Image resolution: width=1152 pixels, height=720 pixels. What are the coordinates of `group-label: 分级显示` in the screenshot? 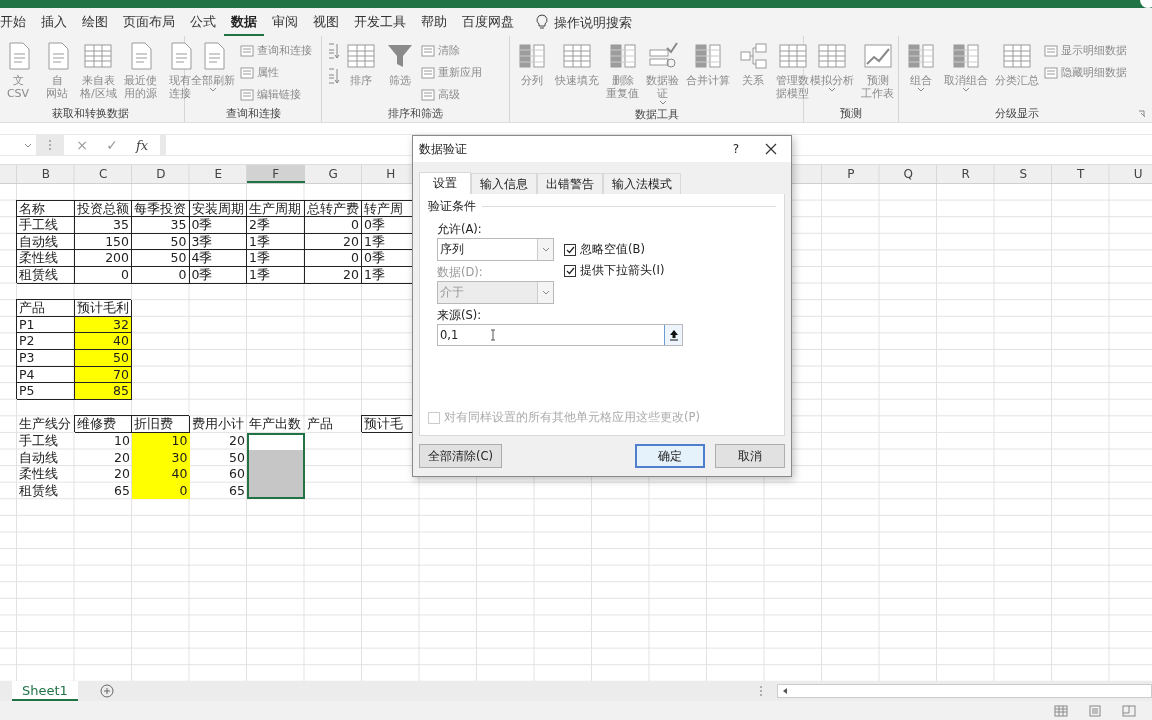 It's located at (1017, 114).